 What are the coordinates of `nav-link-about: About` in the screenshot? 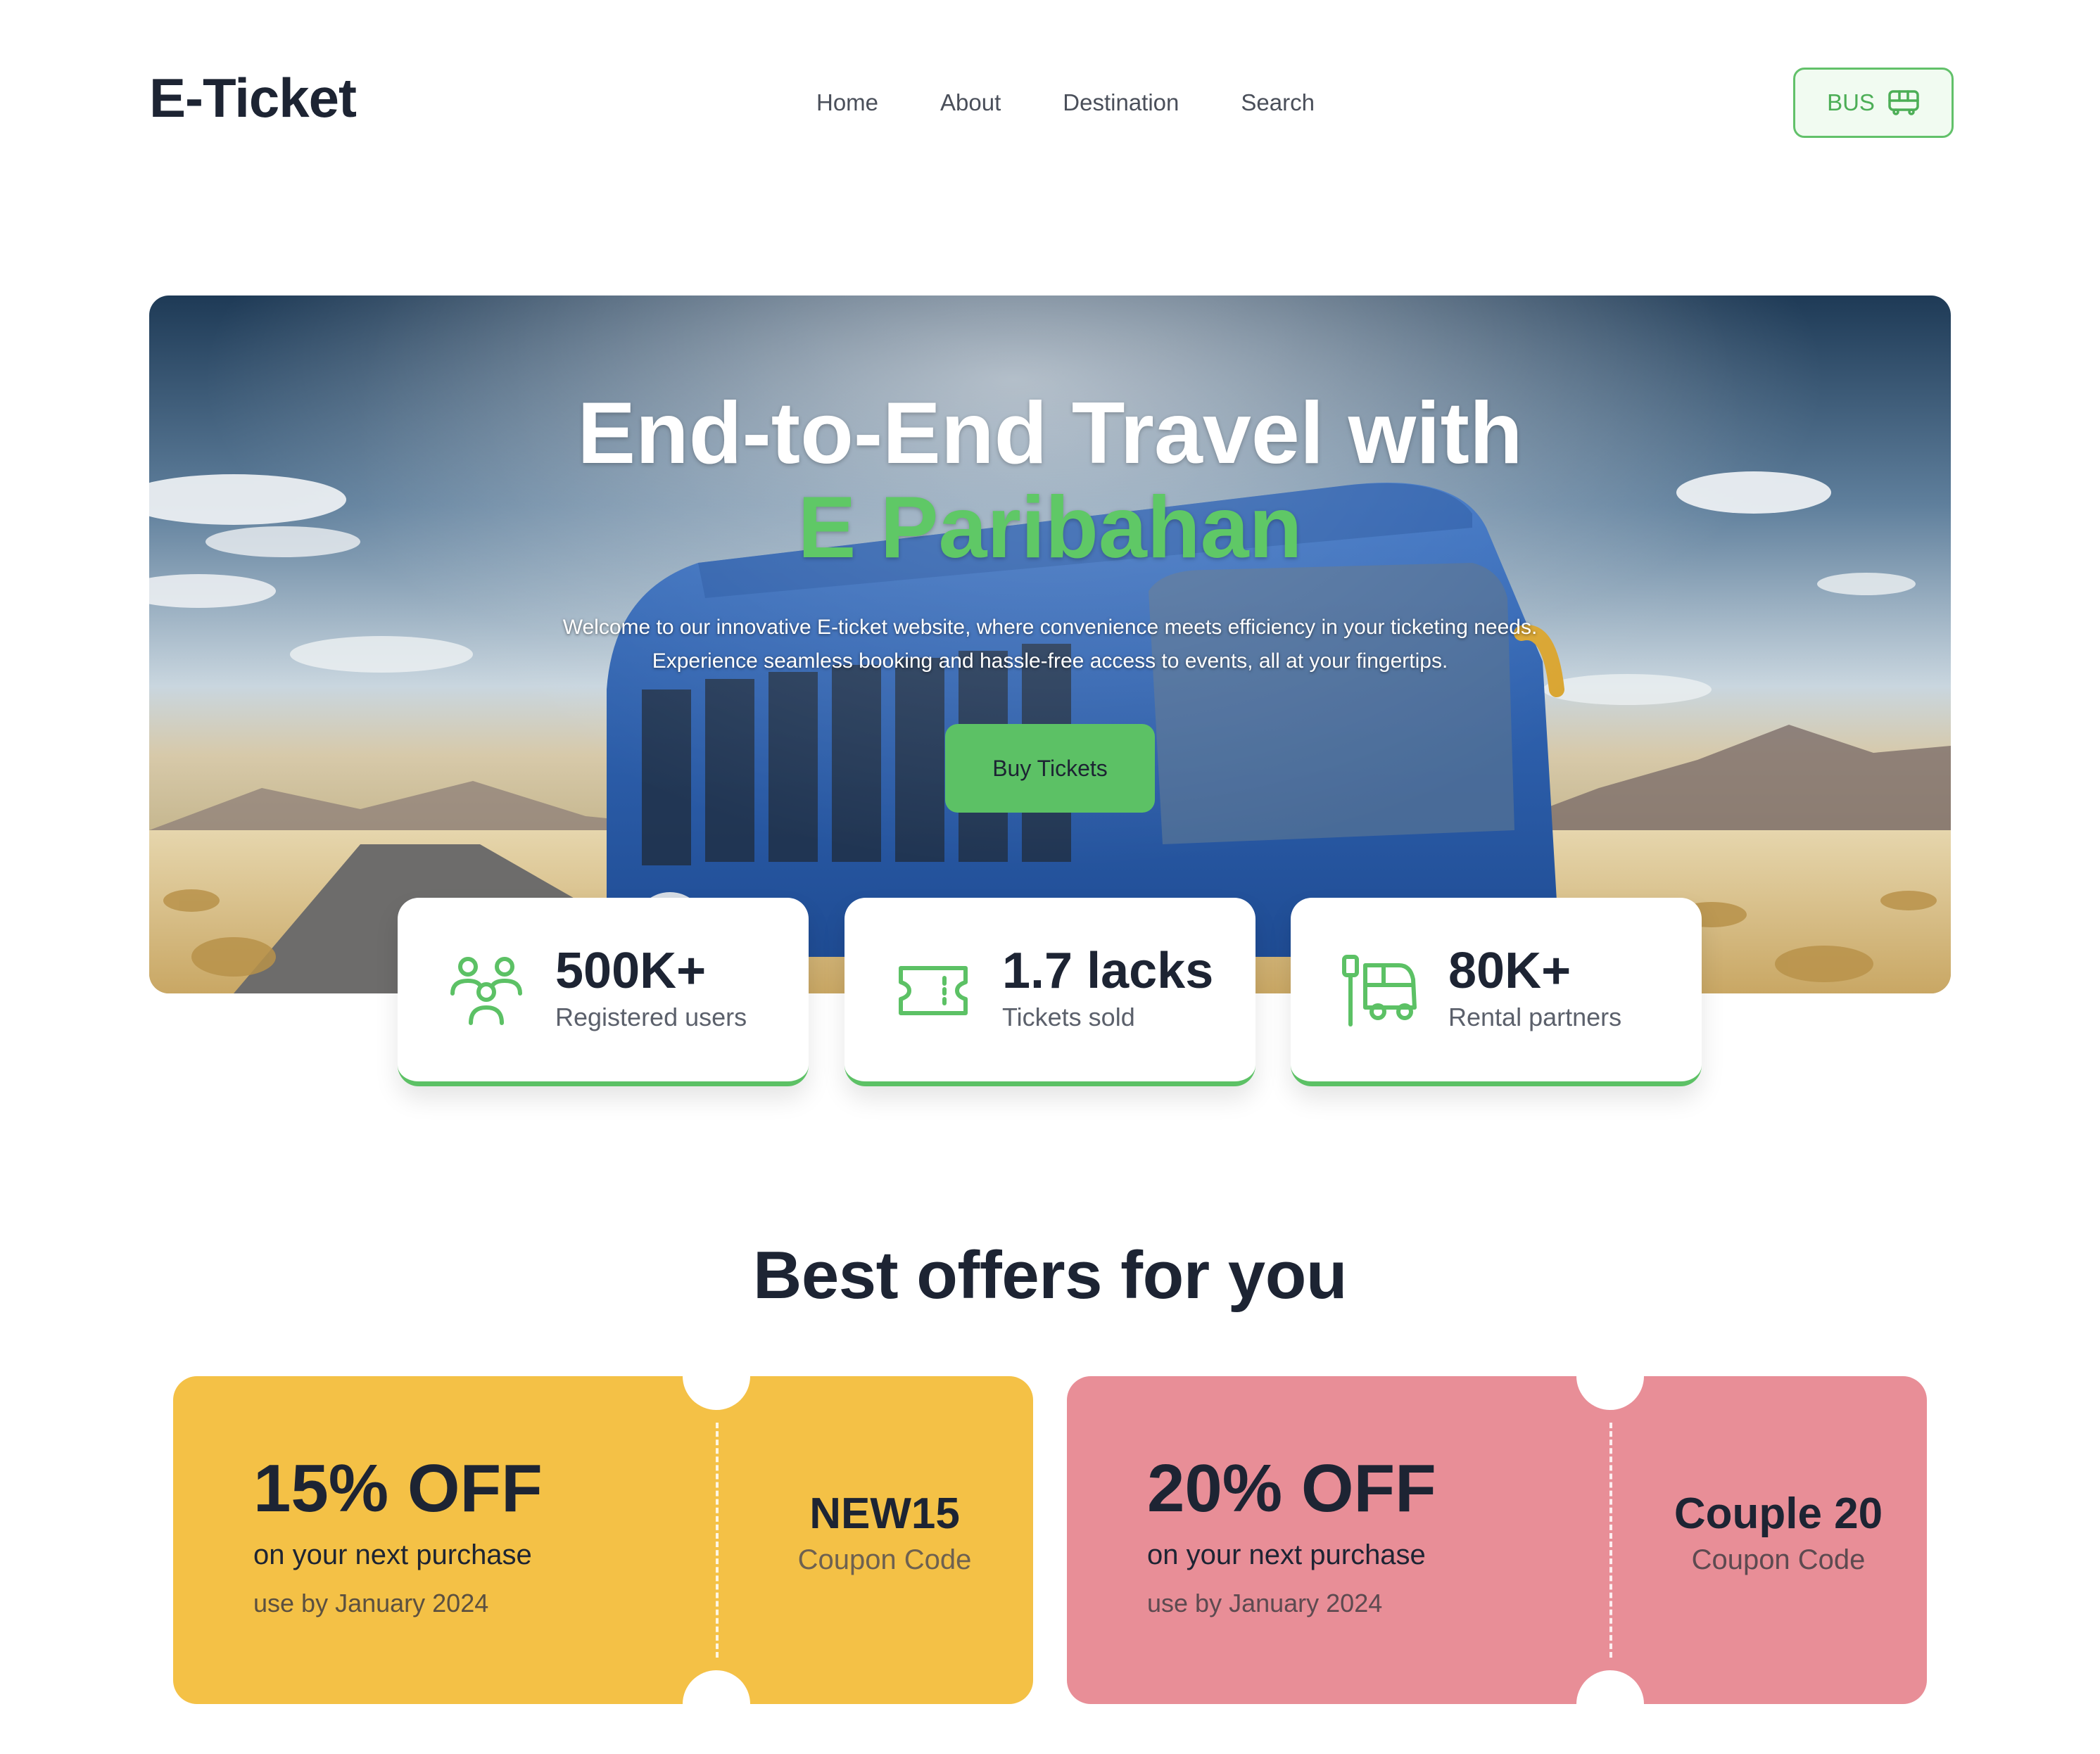 It's located at (970, 102).